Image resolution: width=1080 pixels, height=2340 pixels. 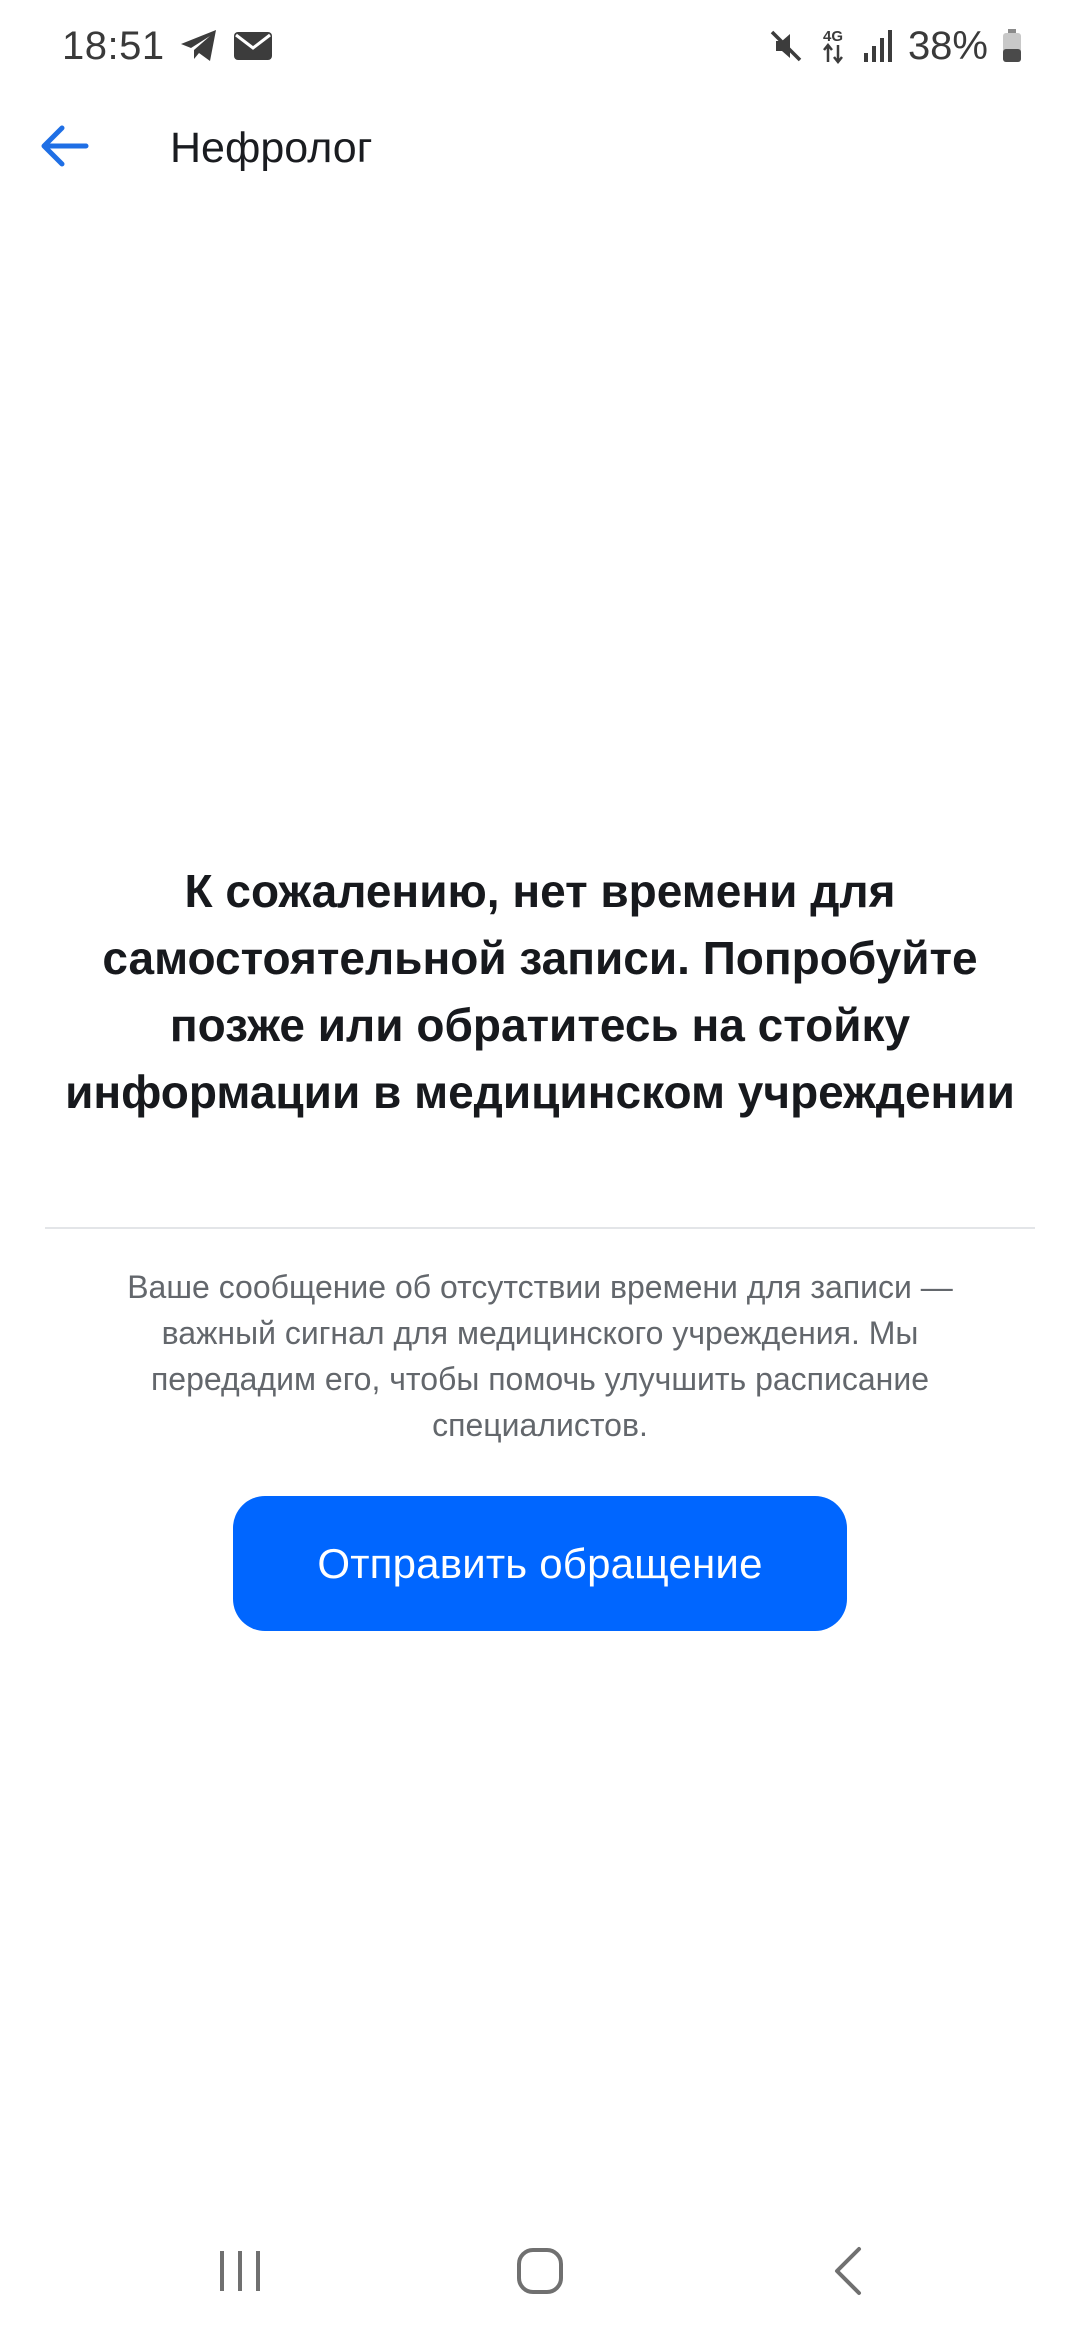 I want to click on svg-text: 4G, so click(x=833, y=36).